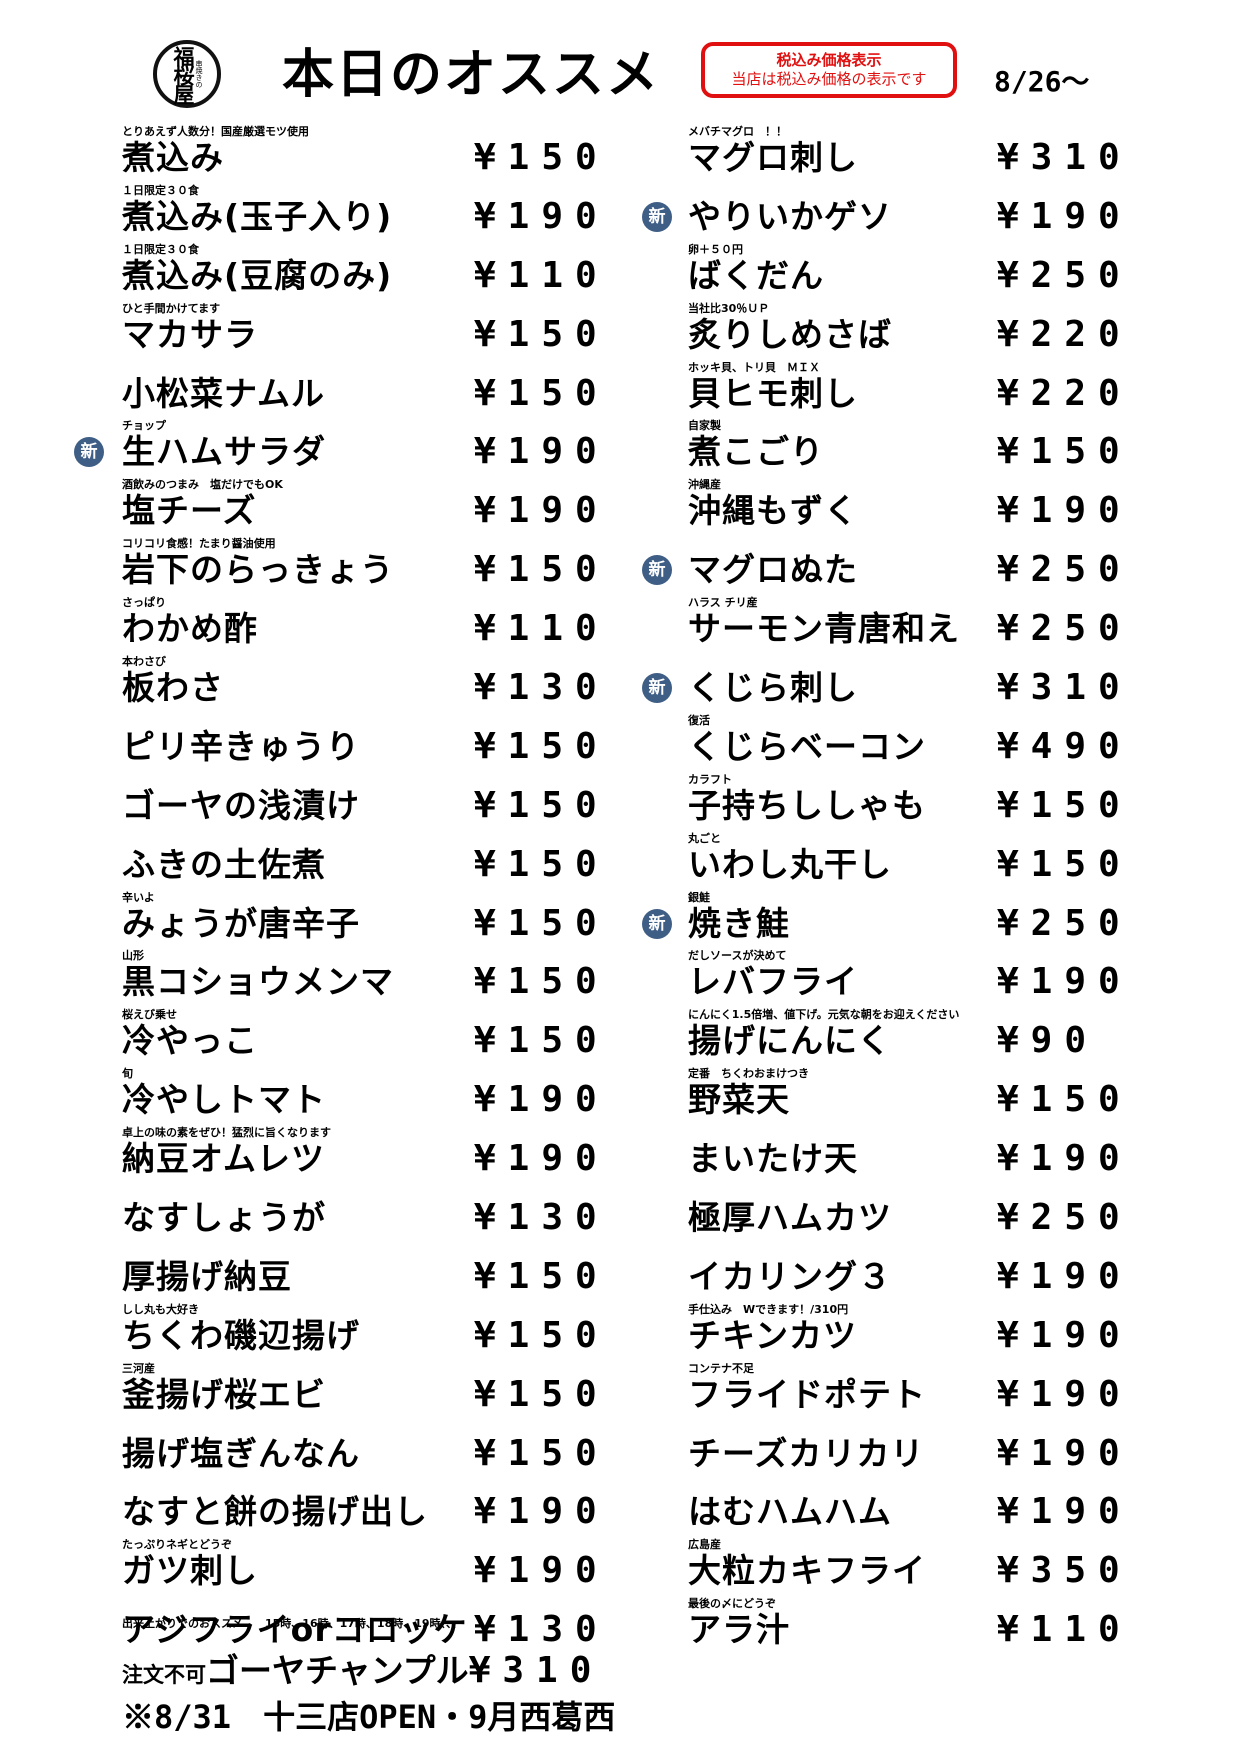  Describe the element at coordinates (138, 897) in the screenshot. I see `menu-item-note: 辛いよ` at that location.